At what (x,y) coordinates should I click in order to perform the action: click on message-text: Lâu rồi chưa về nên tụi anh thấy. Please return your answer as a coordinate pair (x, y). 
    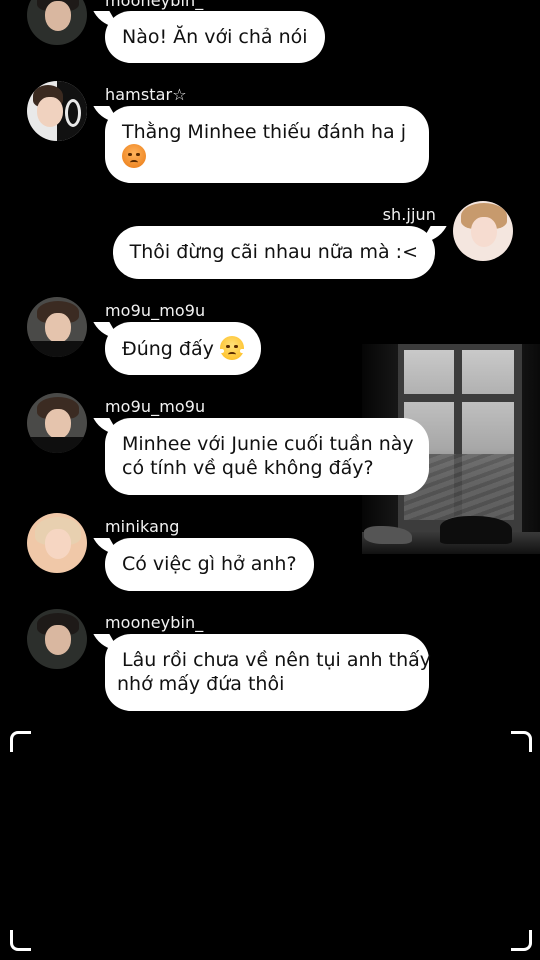
    Looking at the image, I should click on (277, 660).